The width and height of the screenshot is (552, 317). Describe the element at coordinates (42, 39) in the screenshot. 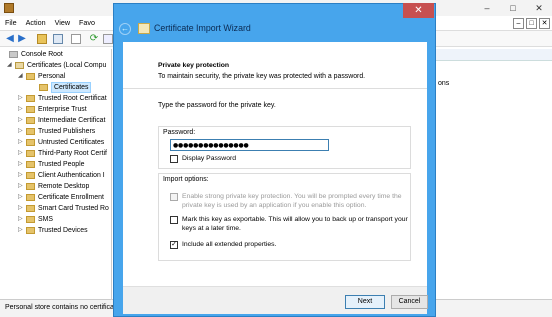

I see `up-folder-icon` at that location.